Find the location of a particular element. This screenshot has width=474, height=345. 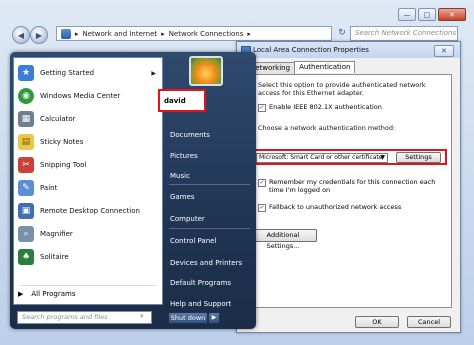

program-label: Windows Media Center is located at coordinates (80, 96).